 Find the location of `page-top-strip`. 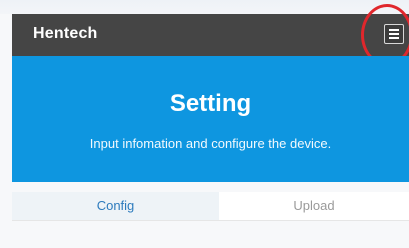

page-top-strip is located at coordinates (204, 7).